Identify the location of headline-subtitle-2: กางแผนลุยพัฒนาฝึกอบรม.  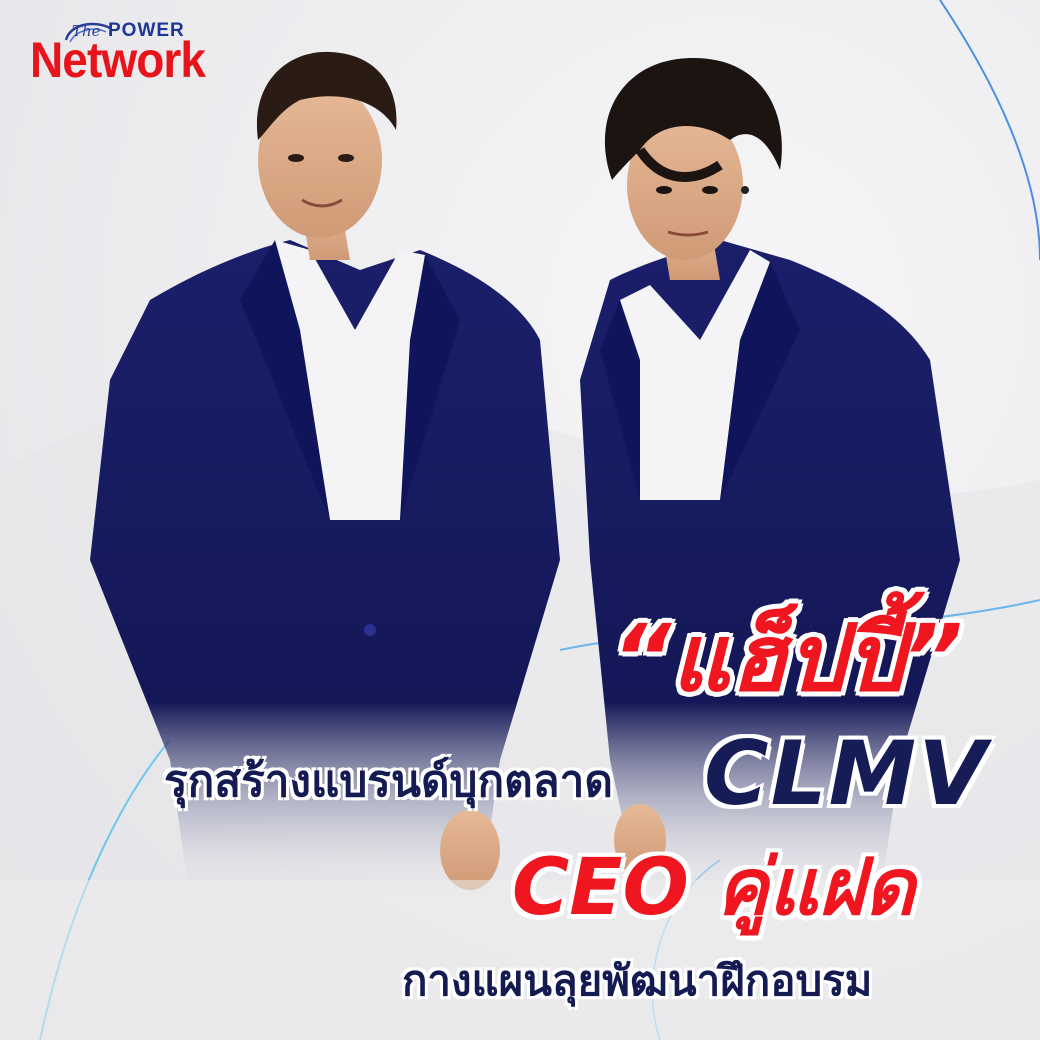
(637, 980).